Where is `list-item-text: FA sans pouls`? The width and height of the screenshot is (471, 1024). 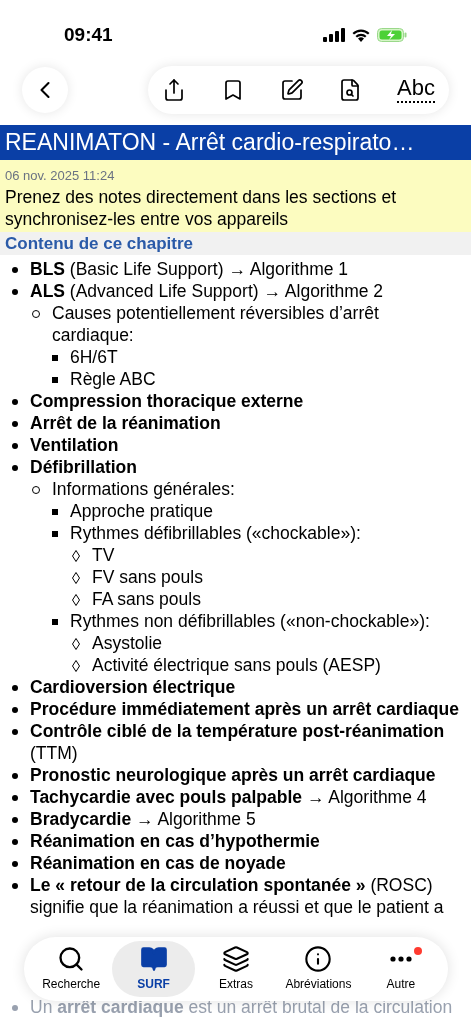 list-item-text: FA sans pouls is located at coordinates (146, 598).